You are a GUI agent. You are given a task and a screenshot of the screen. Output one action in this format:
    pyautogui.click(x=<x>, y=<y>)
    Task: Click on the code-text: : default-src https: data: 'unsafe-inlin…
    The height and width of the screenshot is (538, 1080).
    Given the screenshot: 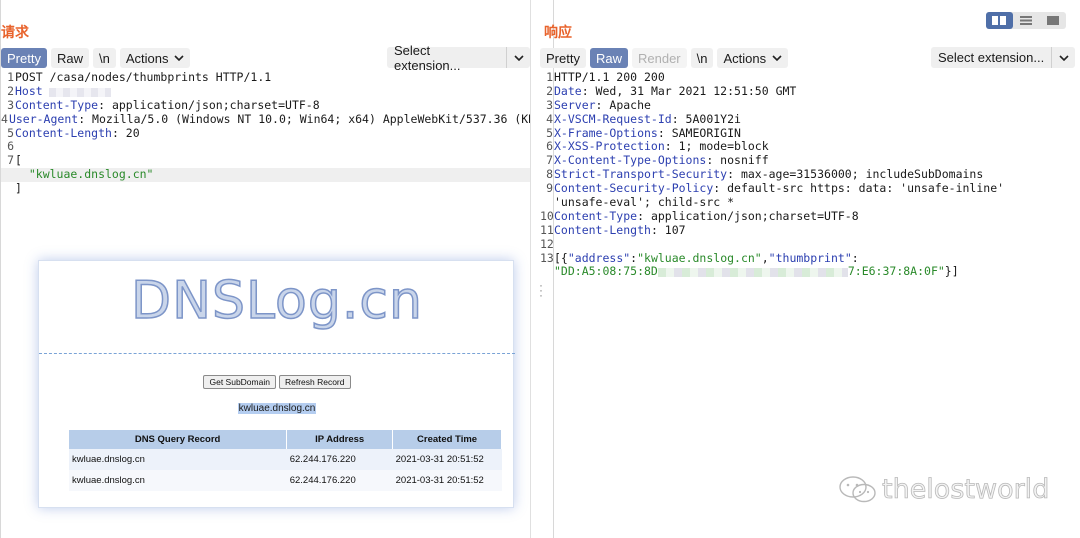 What is the action you would take?
    pyautogui.click(x=859, y=188)
    